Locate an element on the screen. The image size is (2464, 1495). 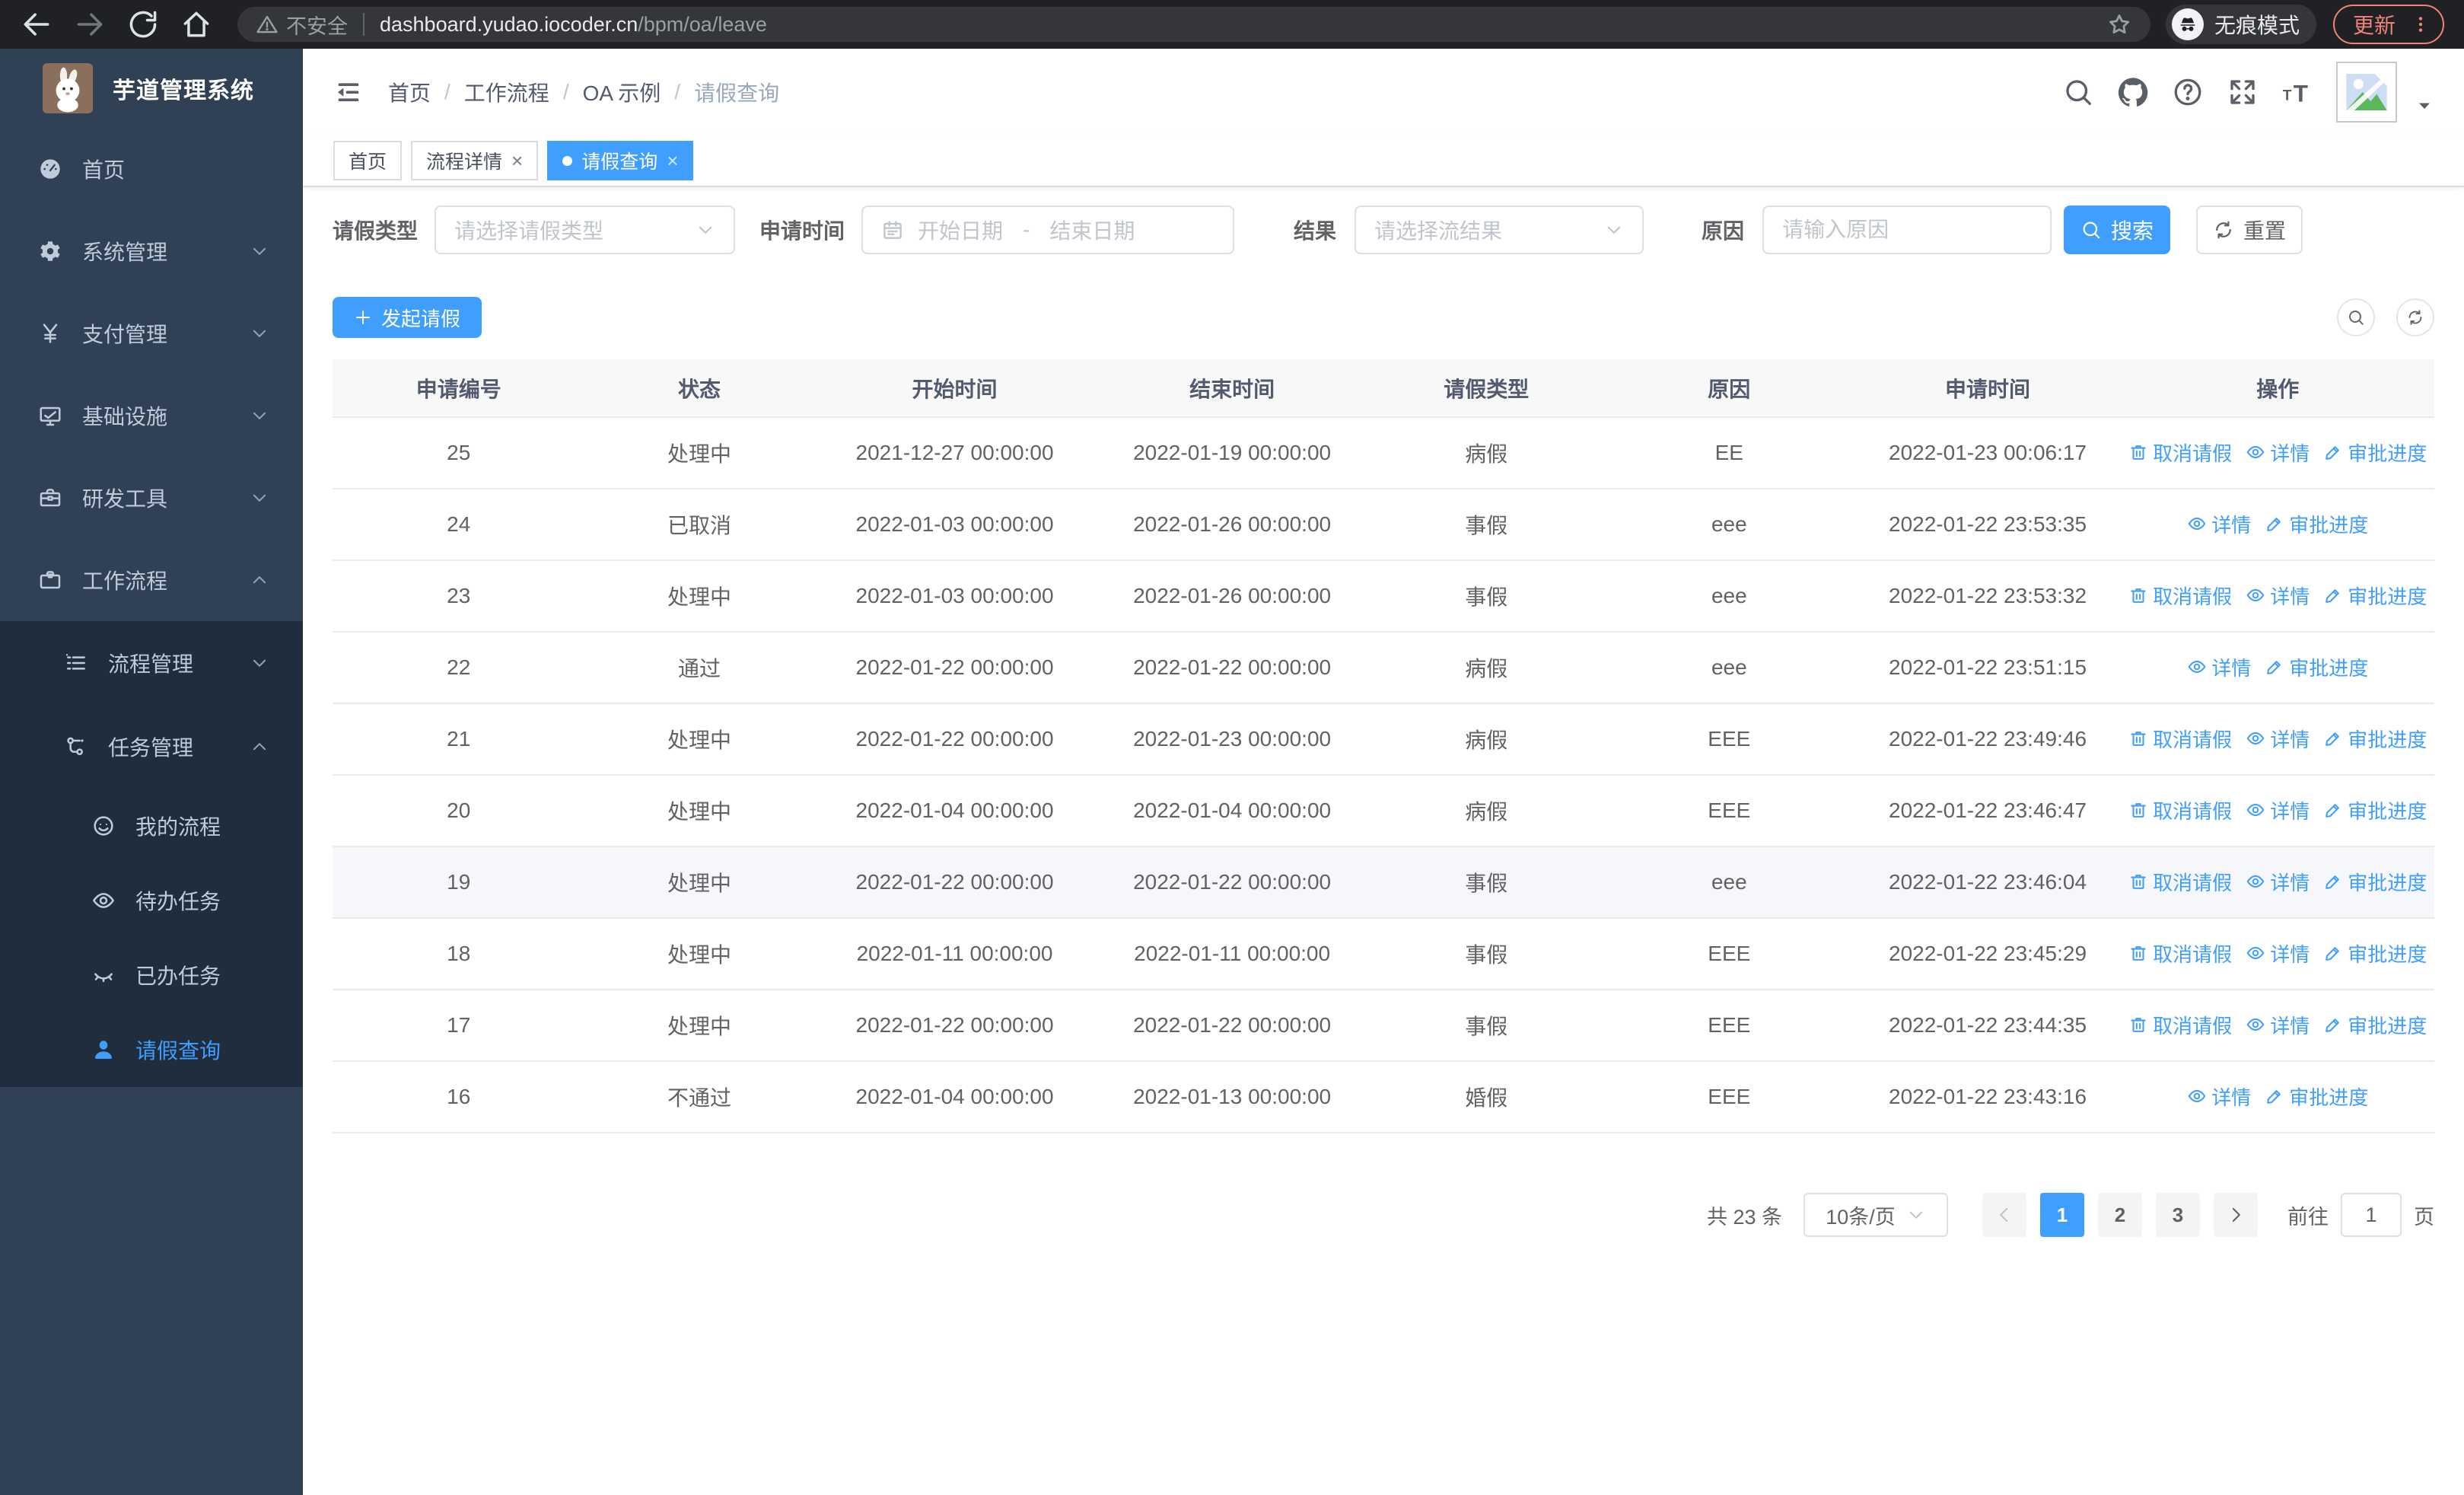
reload-icon is located at coordinates (143, 25).